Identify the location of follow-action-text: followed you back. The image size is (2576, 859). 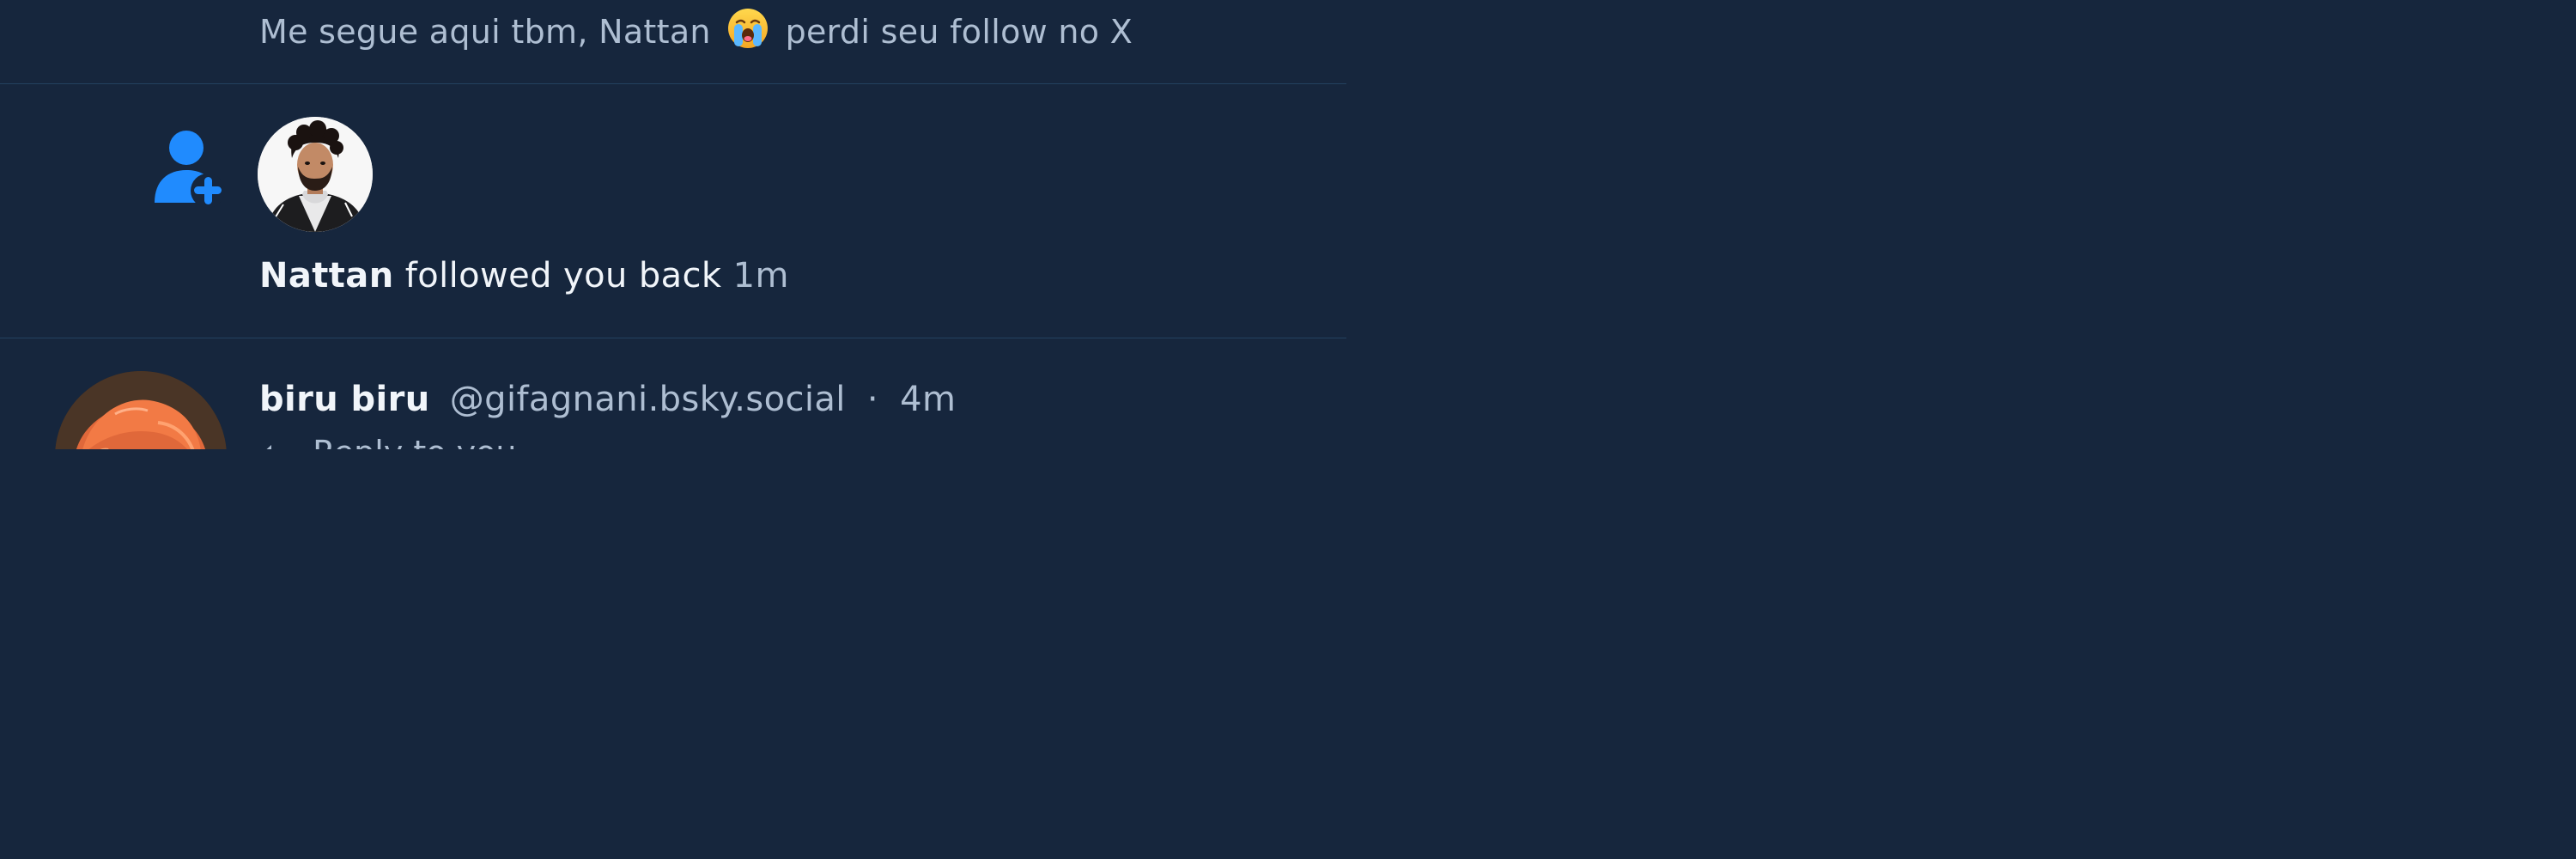
(563, 276).